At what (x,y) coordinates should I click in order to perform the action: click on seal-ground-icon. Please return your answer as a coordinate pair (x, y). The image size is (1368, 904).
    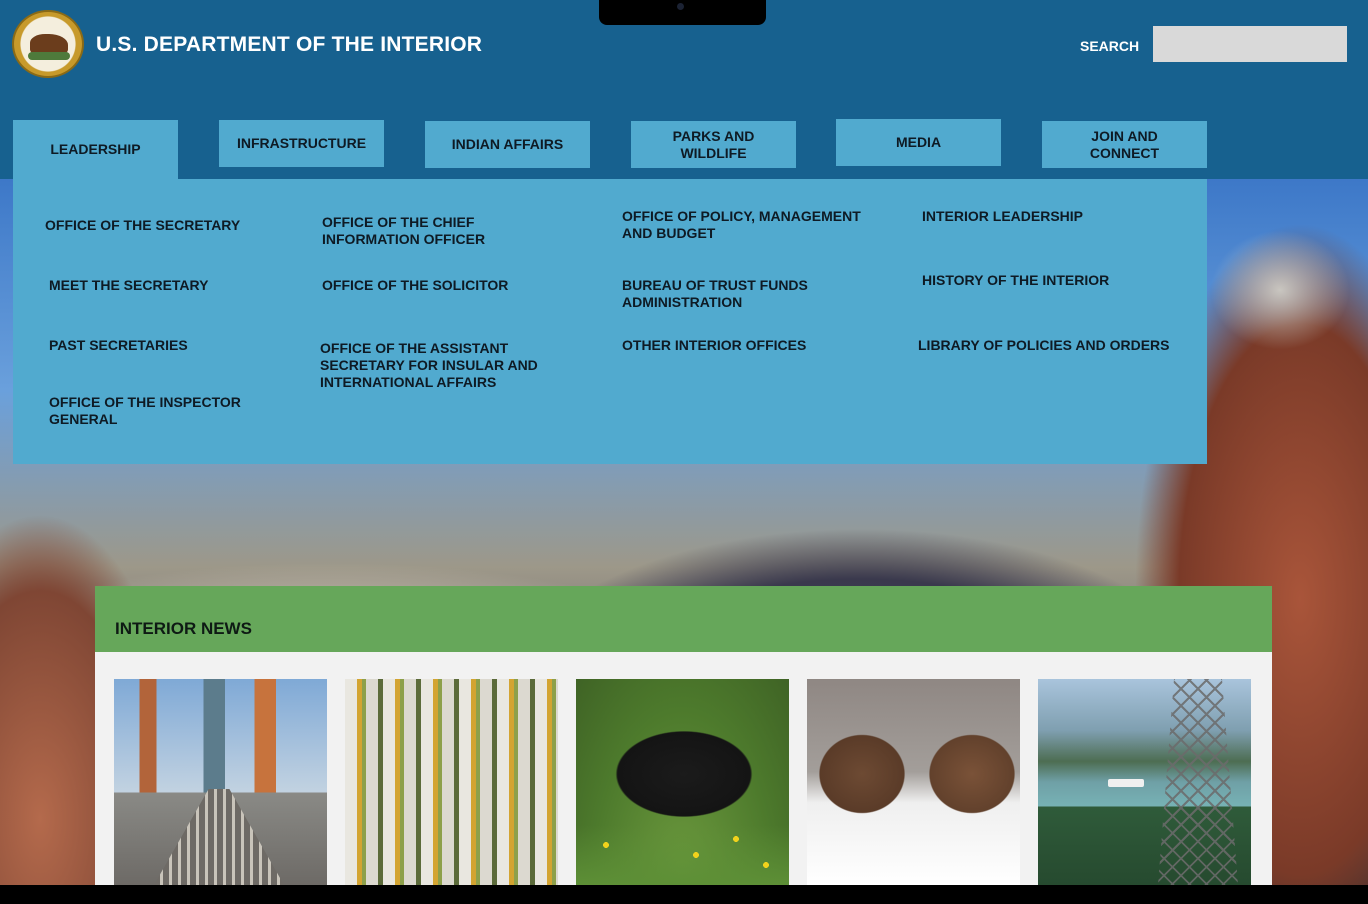
    Looking at the image, I should click on (49, 56).